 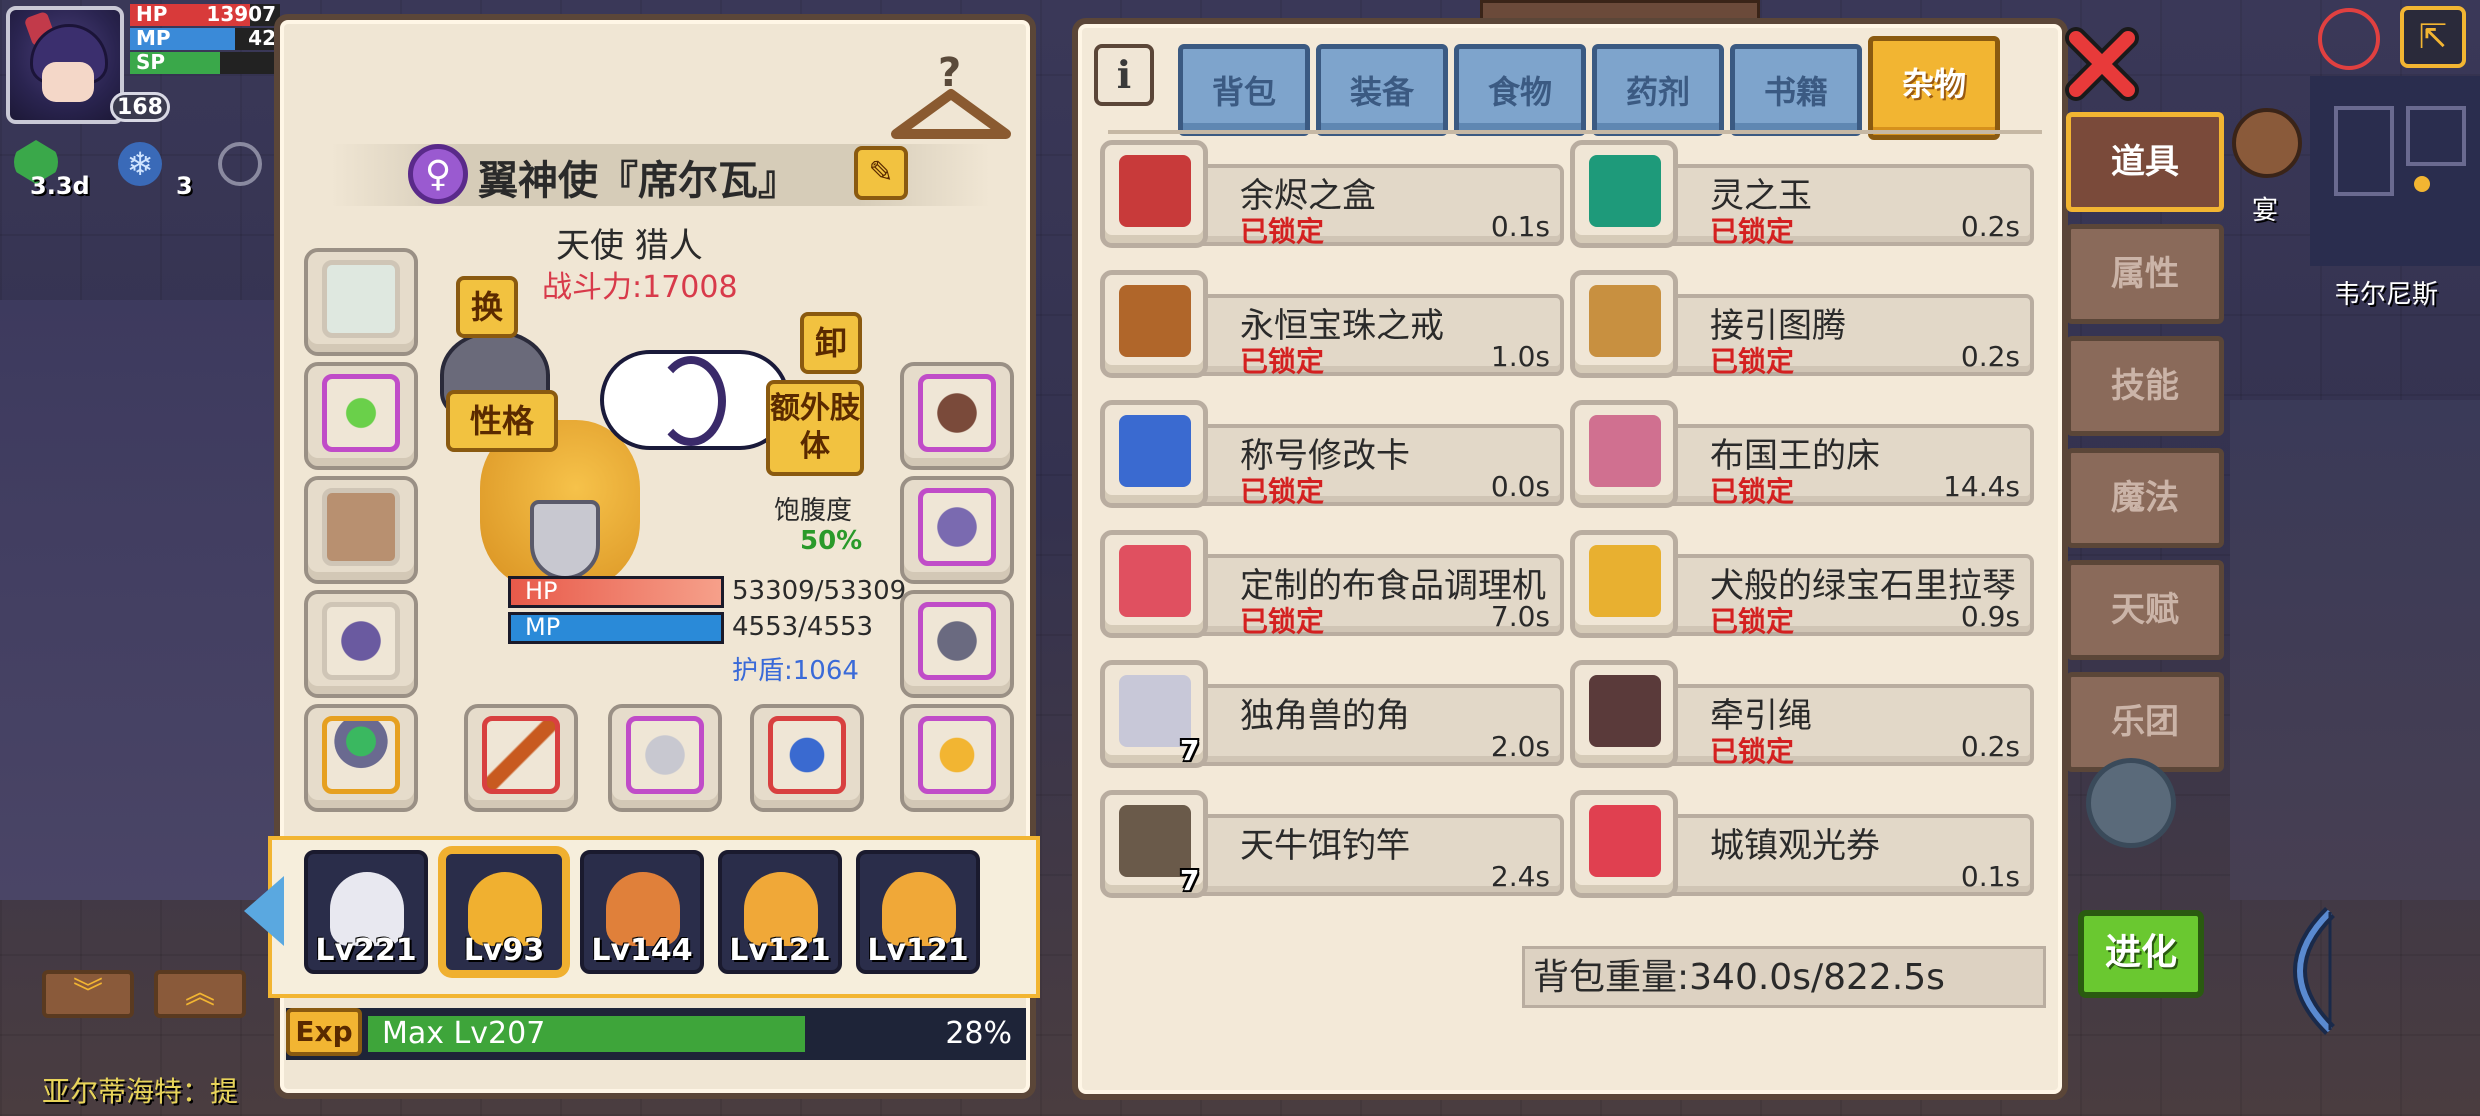 I want to click on hud-hp-bar: HP 13907, so click(x=205, y=14).